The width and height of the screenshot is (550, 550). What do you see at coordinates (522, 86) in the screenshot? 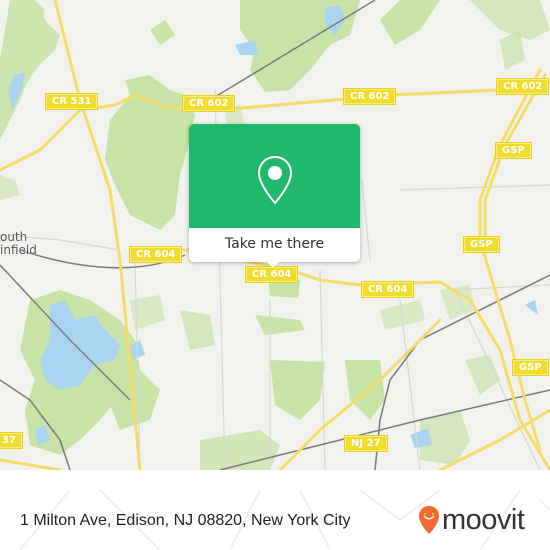
I see `road-label-cr602-east: CR 602` at bounding box center [522, 86].